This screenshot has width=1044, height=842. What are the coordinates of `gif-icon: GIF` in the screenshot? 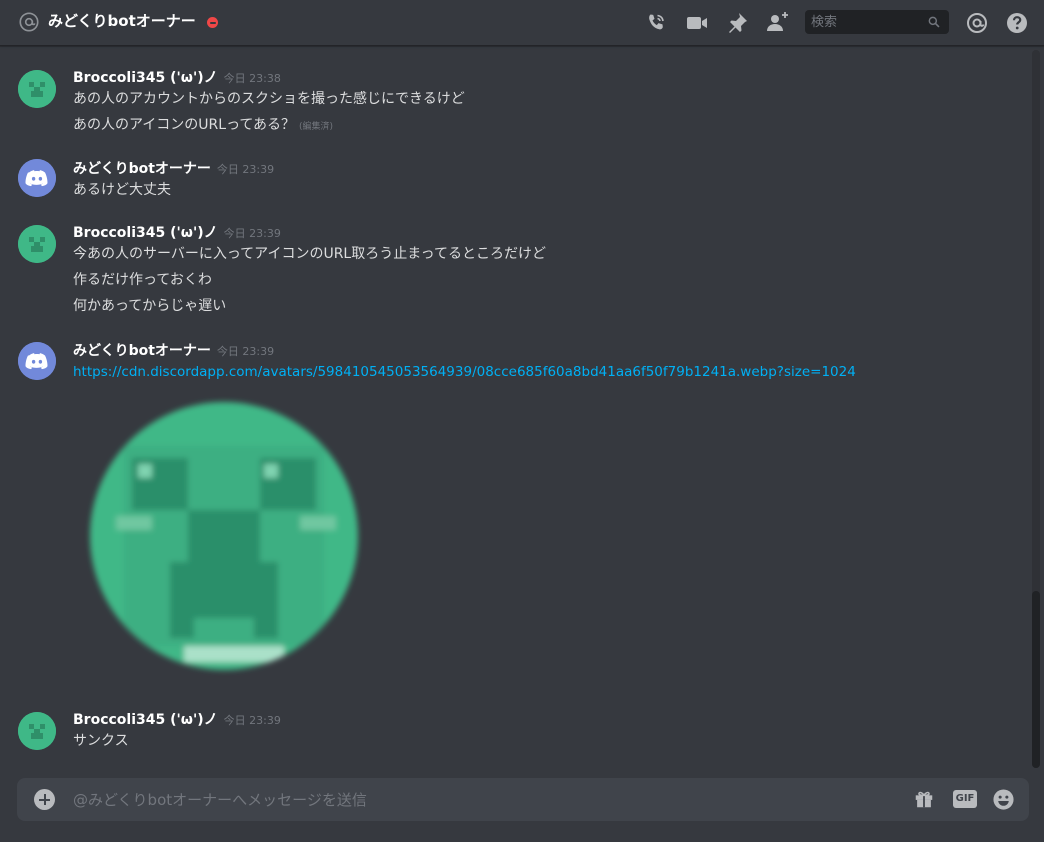 It's located at (965, 799).